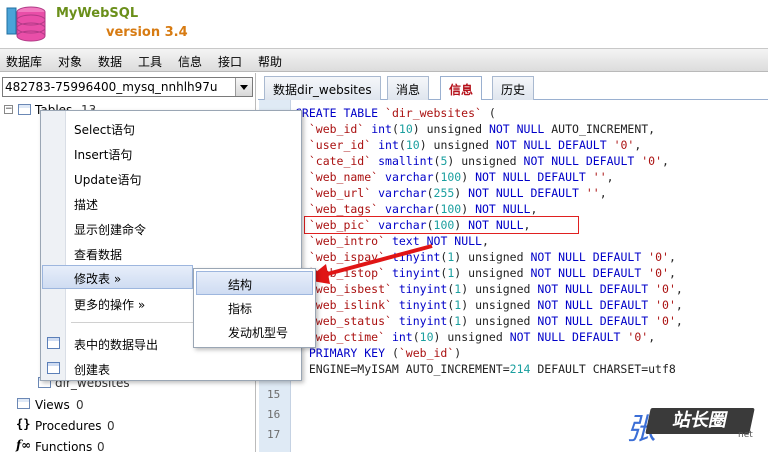  I want to click on tables-icon, so click(24, 109).